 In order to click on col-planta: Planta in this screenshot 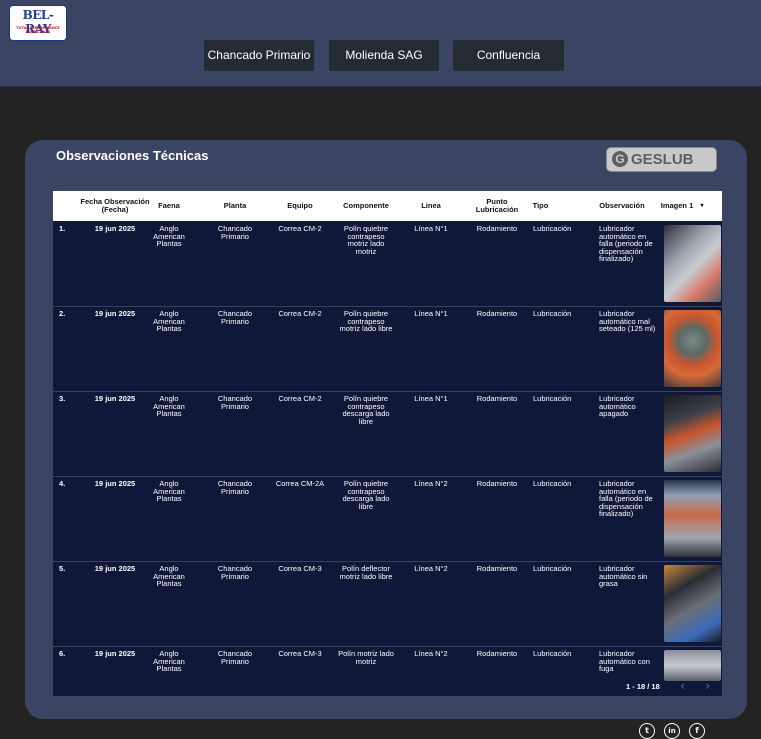, I will do `click(235, 206)`.